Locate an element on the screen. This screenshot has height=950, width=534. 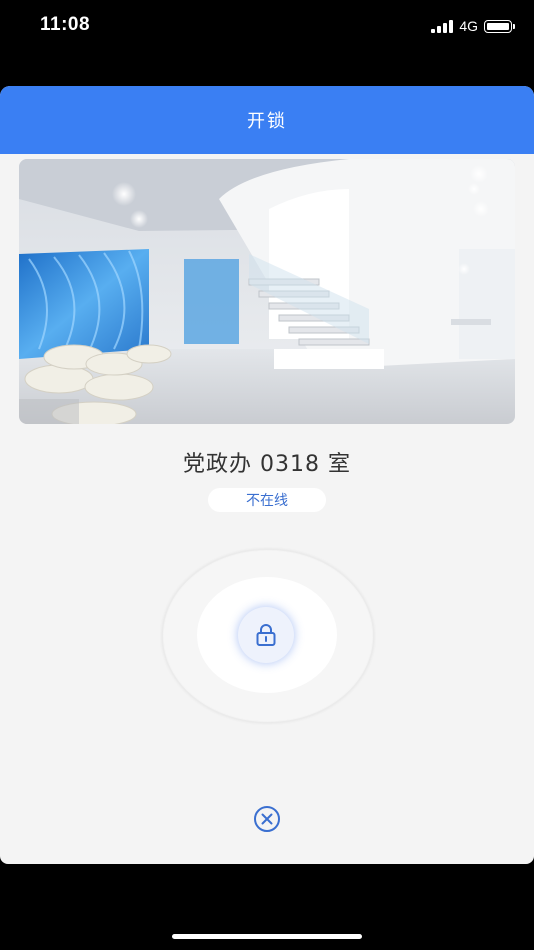
status-badge: 不在线 is located at coordinates (267, 500).